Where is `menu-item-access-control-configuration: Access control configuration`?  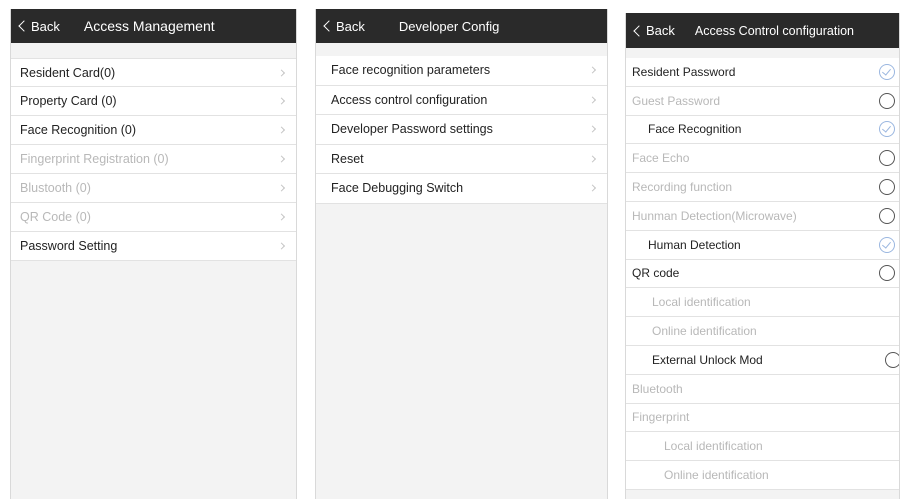 menu-item-access-control-configuration: Access control configuration is located at coordinates (461, 100).